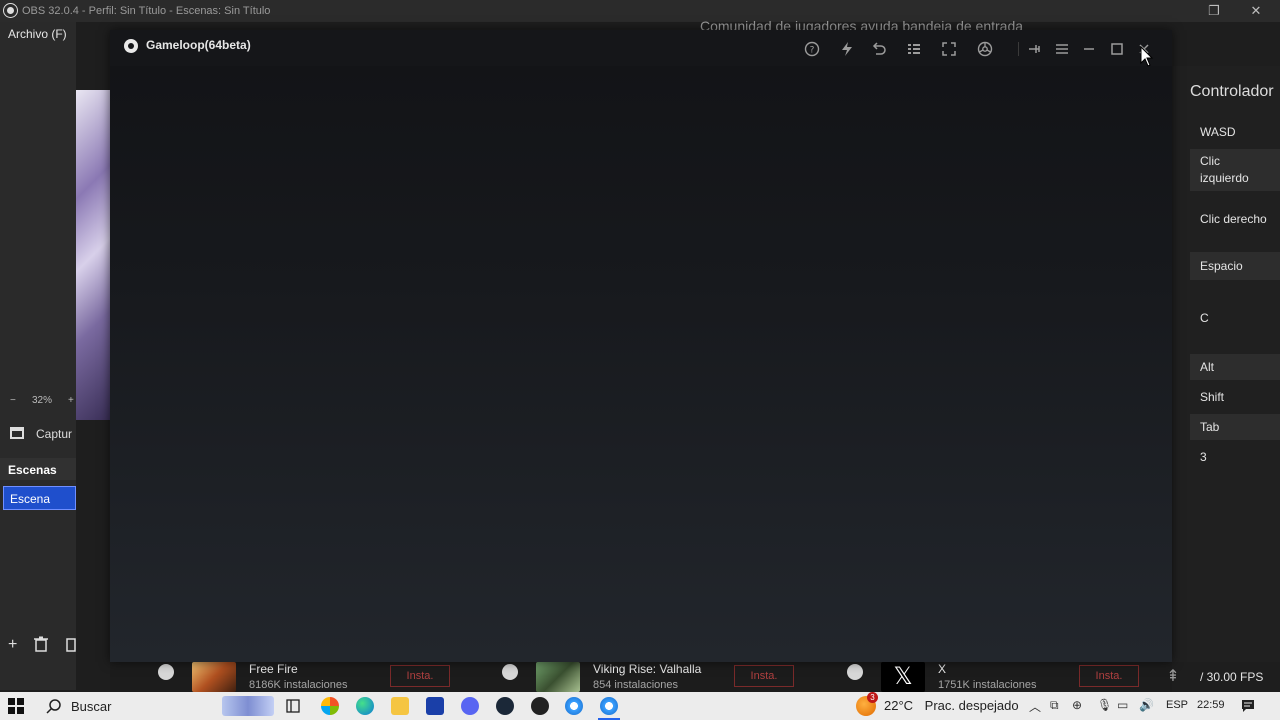 The image size is (1280, 720). I want to click on scene-item: Escena, so click(39, 498).